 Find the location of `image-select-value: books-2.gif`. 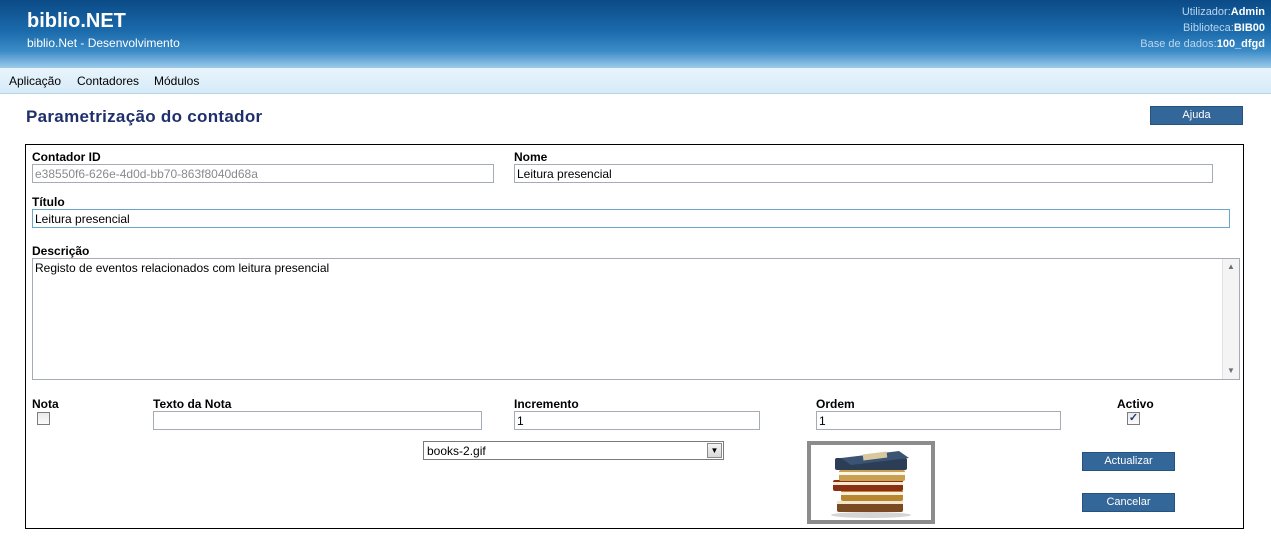

image-select-value: books-2.gif is located at coordinates (456, 451).